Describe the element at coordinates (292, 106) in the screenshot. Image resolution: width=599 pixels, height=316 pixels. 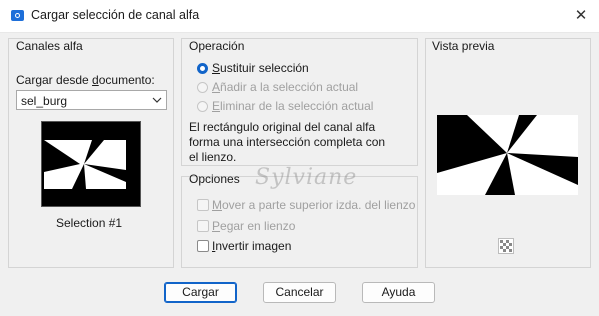
I see `radio-eliminar-label: Eliminar de la selección actual` at that location.